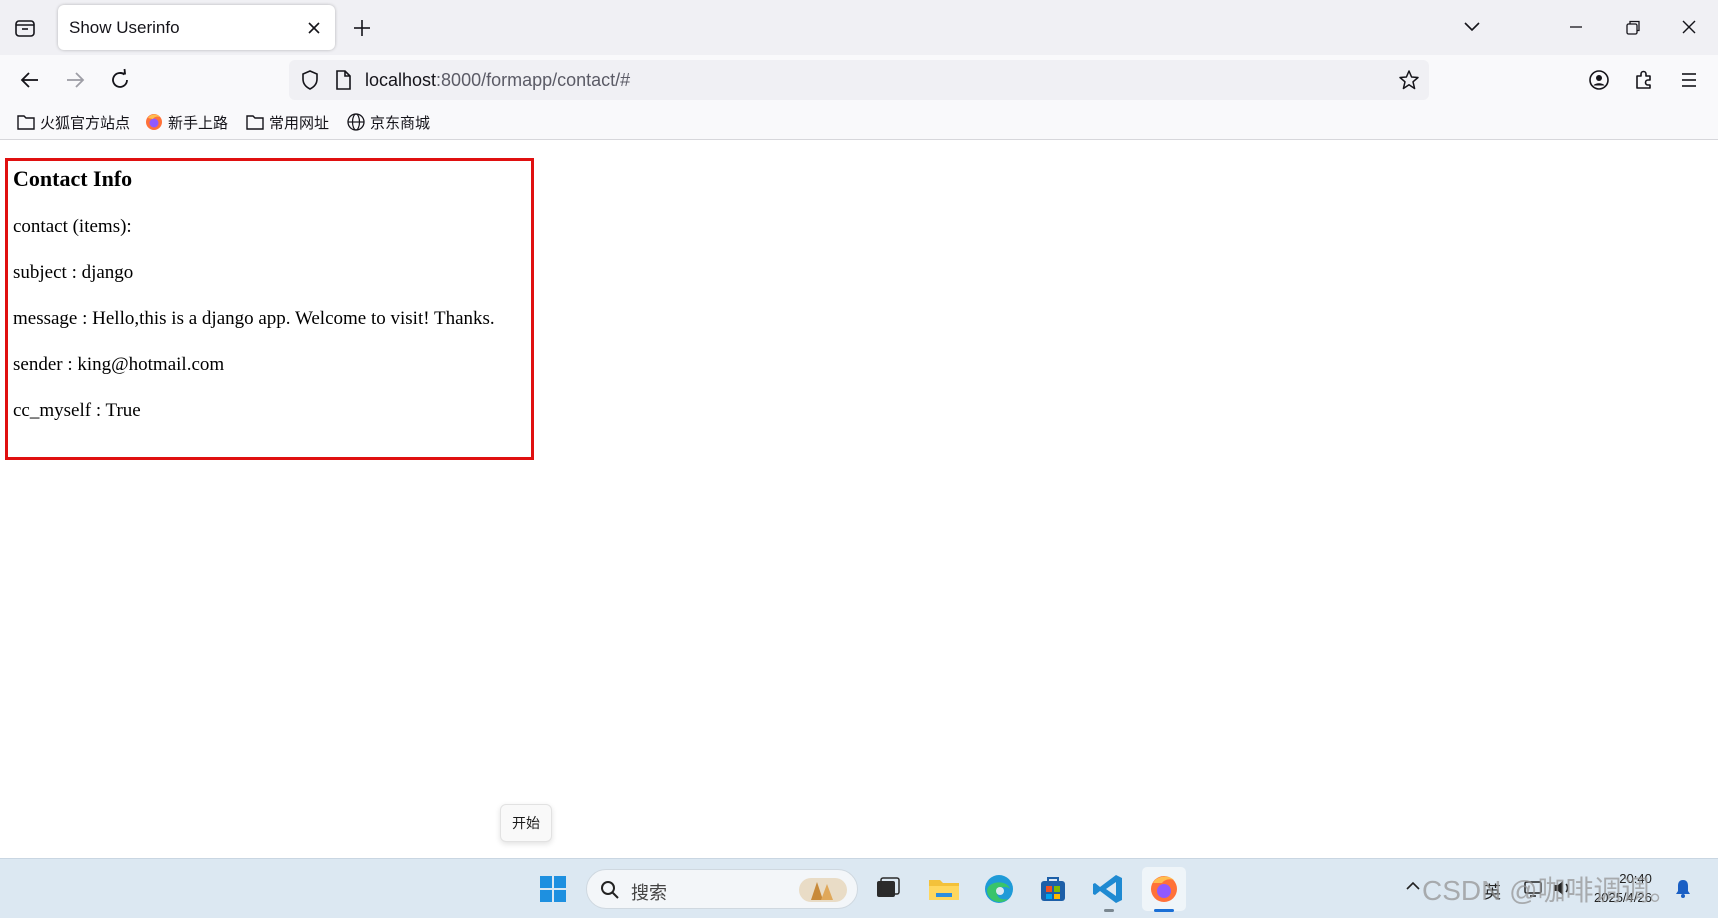 The width and height of the screenshot is (1718, 918). I want to click on vscode-icon, so click(1107, 889).